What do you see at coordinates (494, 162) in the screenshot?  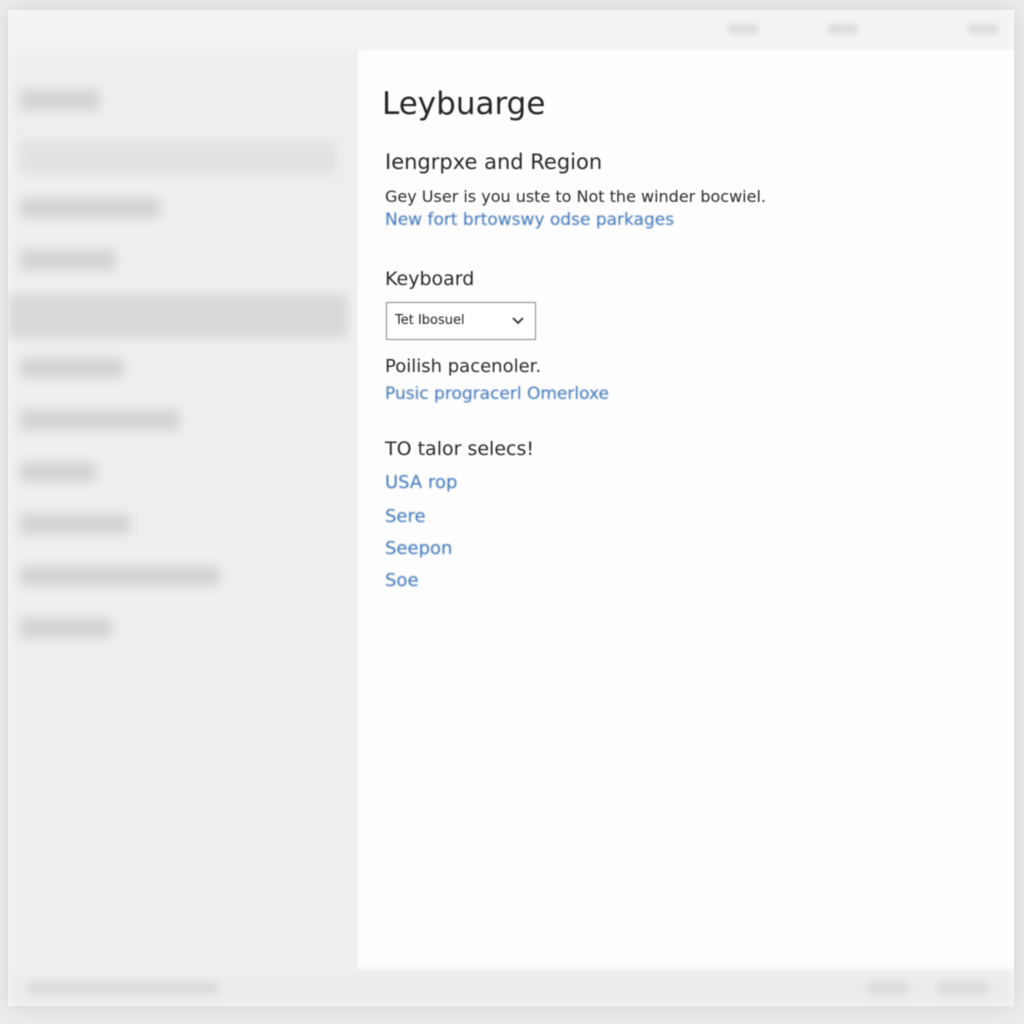 I see `language-region-heading: Iengrpxe and Region` at bounding box center [494, 162].